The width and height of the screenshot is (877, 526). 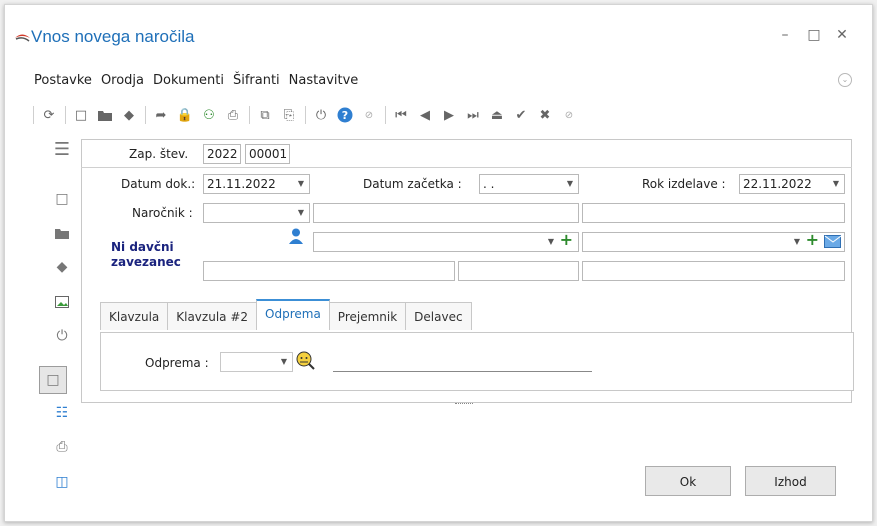 What do you see at coordinates (713, 213) in the screenshot?
I see `narocnik-extra-input` at bounding box center [713, 213].